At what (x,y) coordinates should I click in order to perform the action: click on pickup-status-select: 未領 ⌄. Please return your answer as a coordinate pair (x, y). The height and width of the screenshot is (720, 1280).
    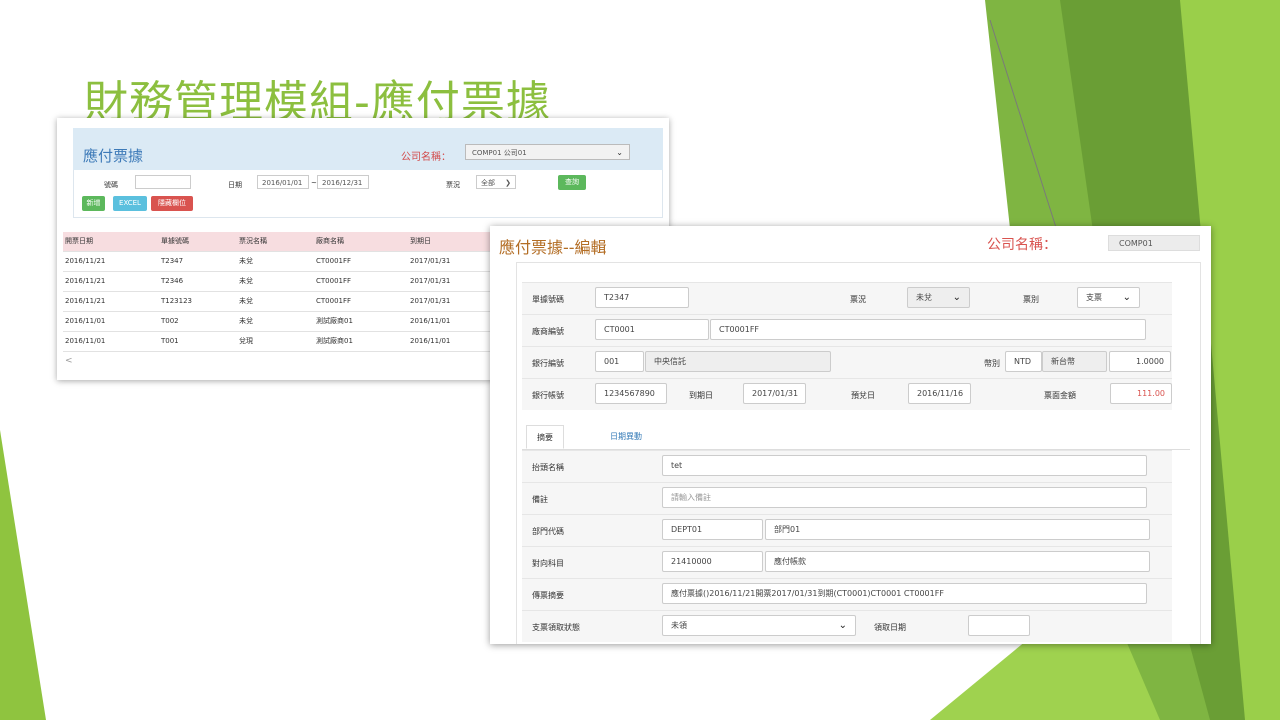
    Looking at the image, I should click on (759, 625).